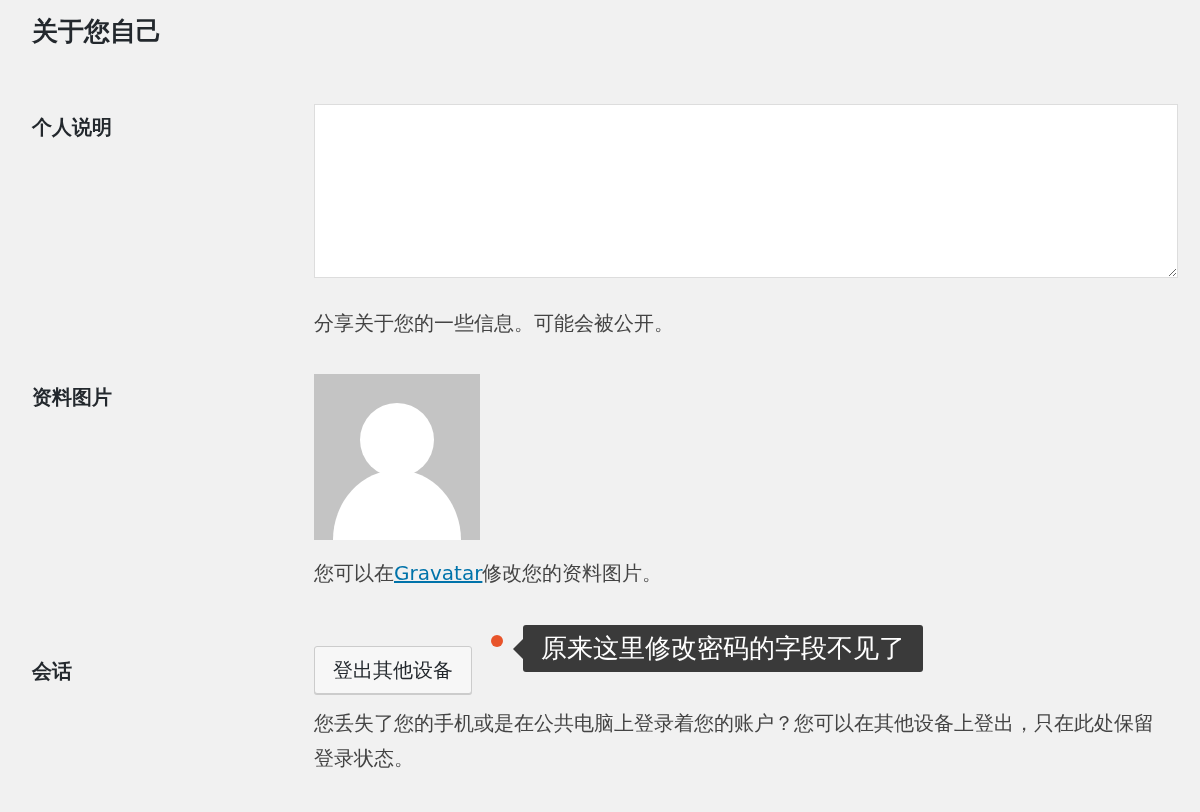 This screenshot has height=812, width=1200. I want to click on section-title: 关于您自己, so click(97, 31).